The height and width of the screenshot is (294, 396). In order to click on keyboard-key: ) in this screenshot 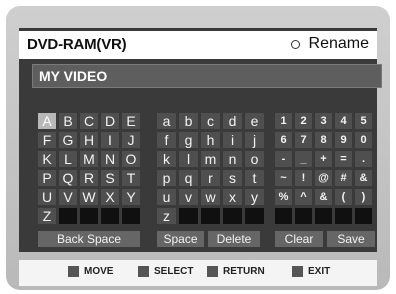, I will do `click(363, 197)`.